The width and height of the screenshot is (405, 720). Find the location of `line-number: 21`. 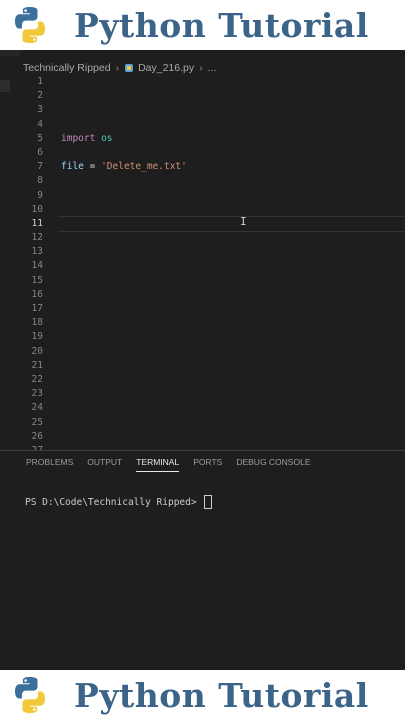

line-number: 21 is located at coordinates (37, 365).